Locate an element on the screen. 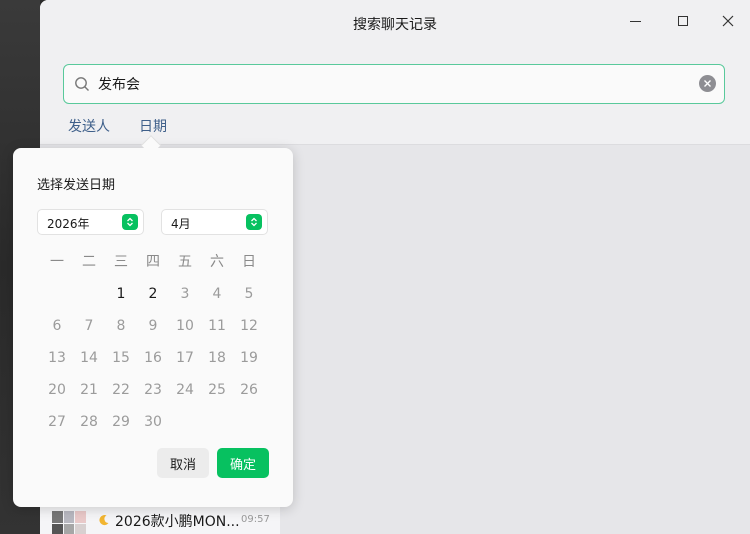 Image resolution: width=750 pixels, height=534 pixels. weekday-header: 一 二 三 四 五 六 日 is located at coordinates (153, 268).